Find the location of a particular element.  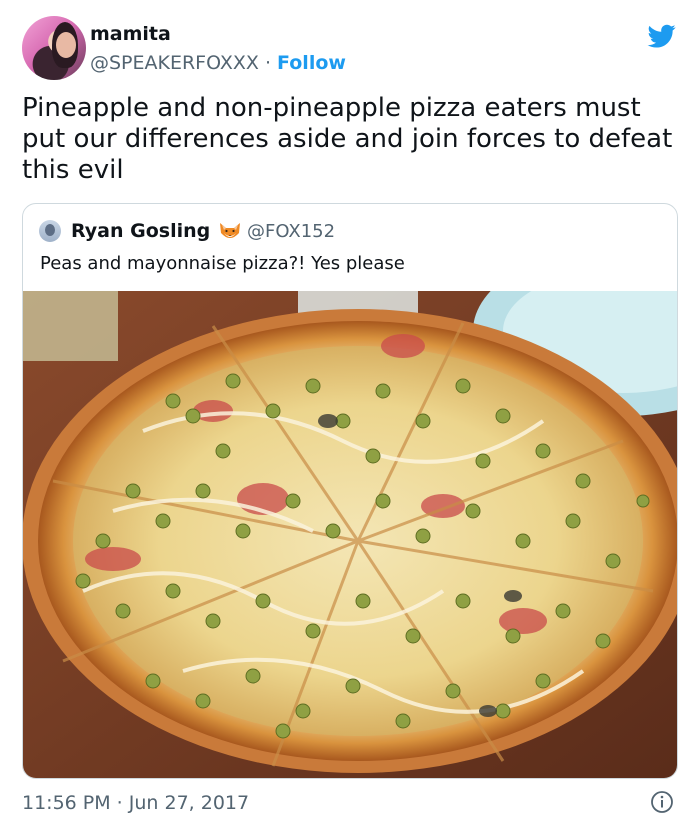

author-name: mamita is located at coordinates (130, 34).